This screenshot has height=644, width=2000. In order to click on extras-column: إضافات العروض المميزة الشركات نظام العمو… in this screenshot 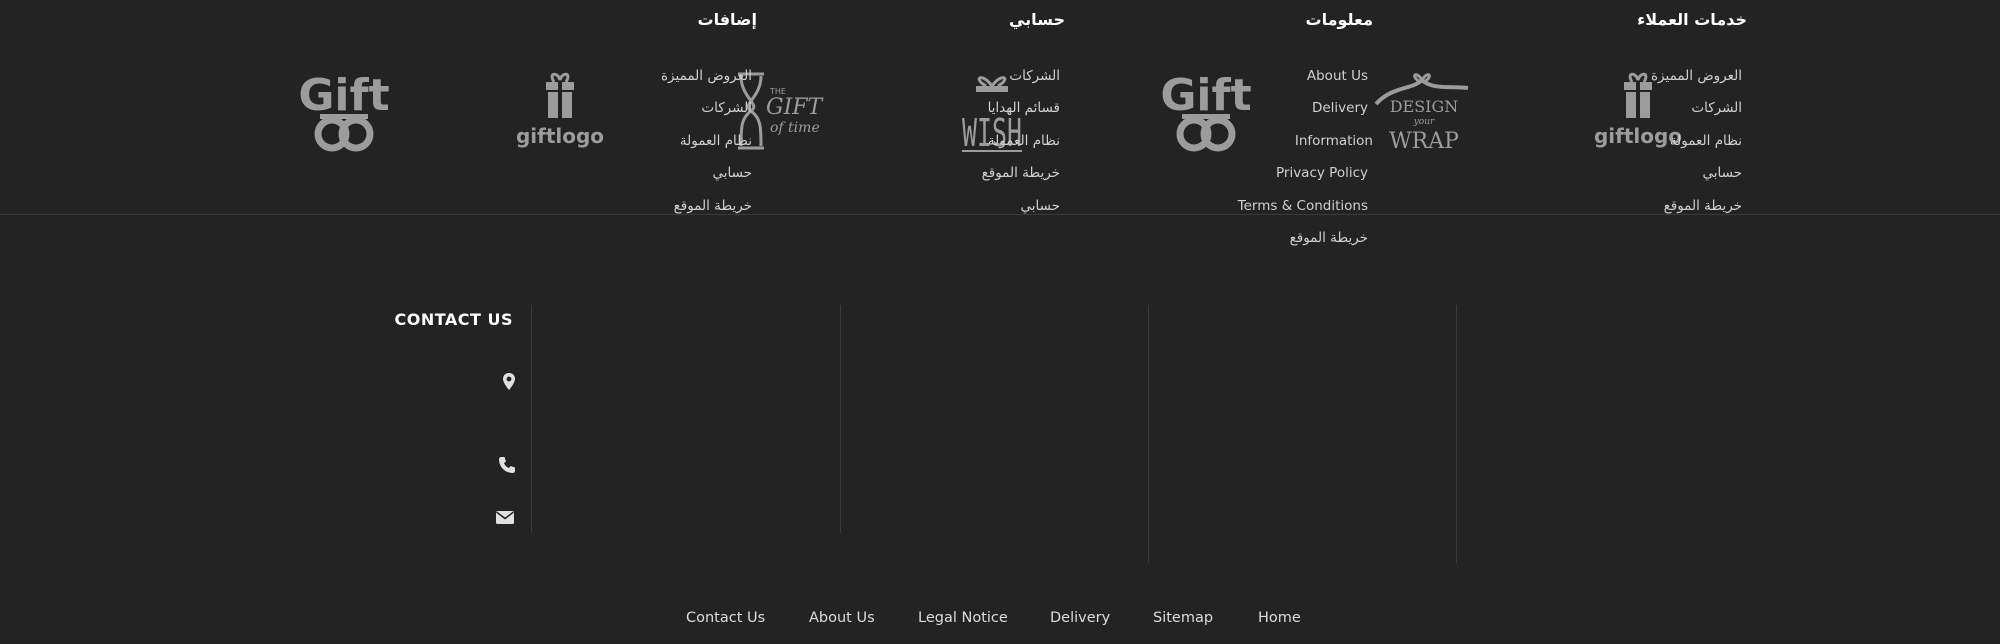, I will do `click(632, 112)`.